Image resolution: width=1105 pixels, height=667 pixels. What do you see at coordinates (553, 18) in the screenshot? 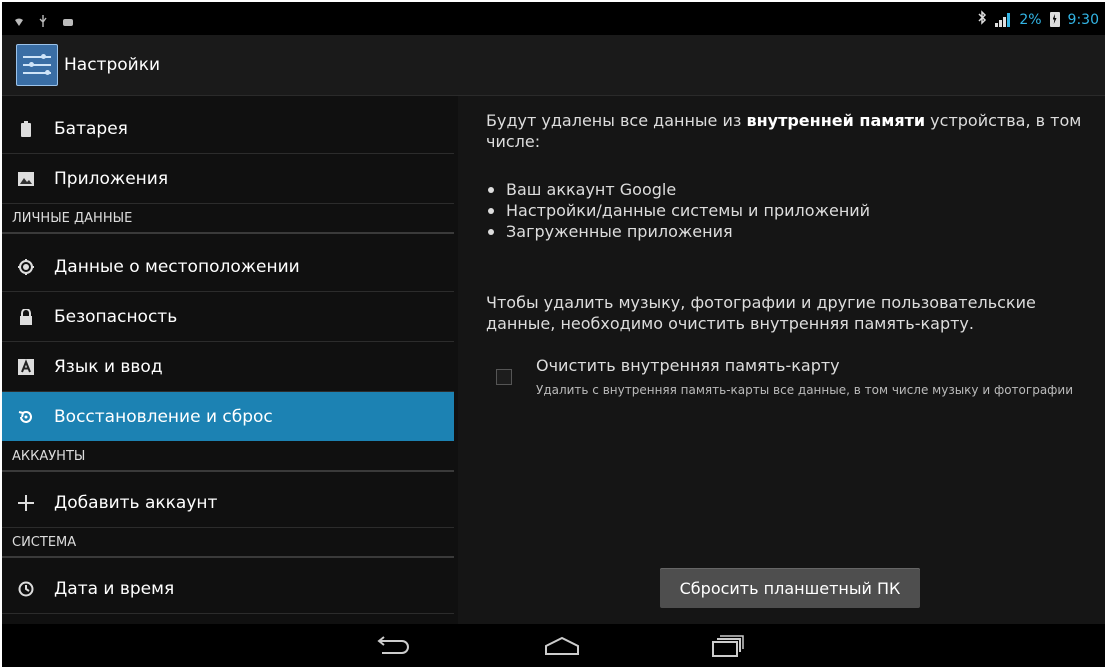
I see `status-bar: 2% 9:30` at bounding box center [553, 18].